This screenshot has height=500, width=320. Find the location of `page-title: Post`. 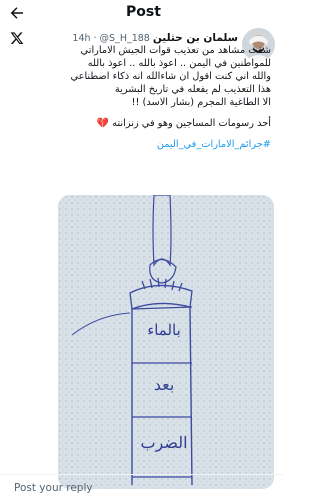

page-title: Post is located at coordinates (143, 12).